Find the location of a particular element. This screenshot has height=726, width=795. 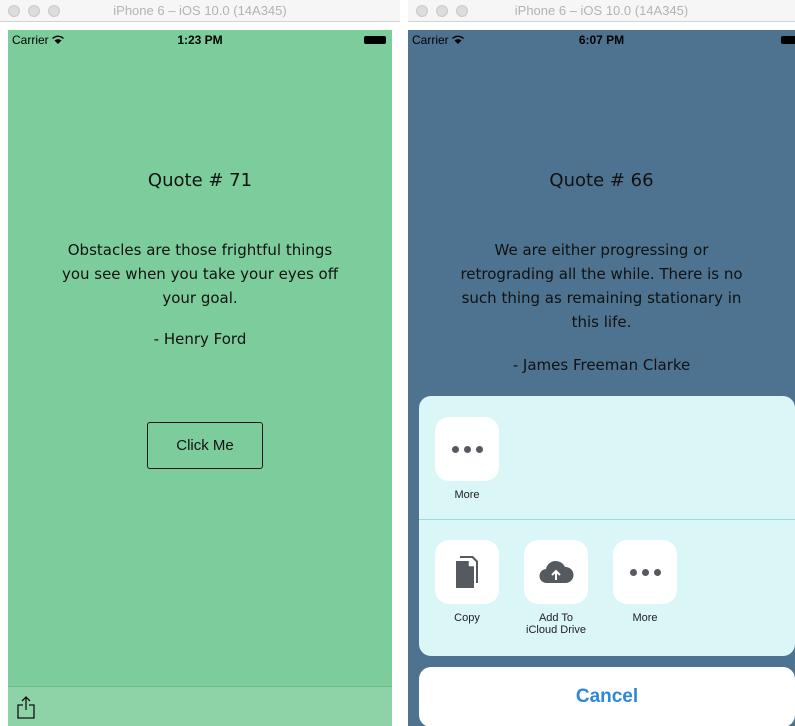

bottom-toolbar is located at coordinates (200, 706).